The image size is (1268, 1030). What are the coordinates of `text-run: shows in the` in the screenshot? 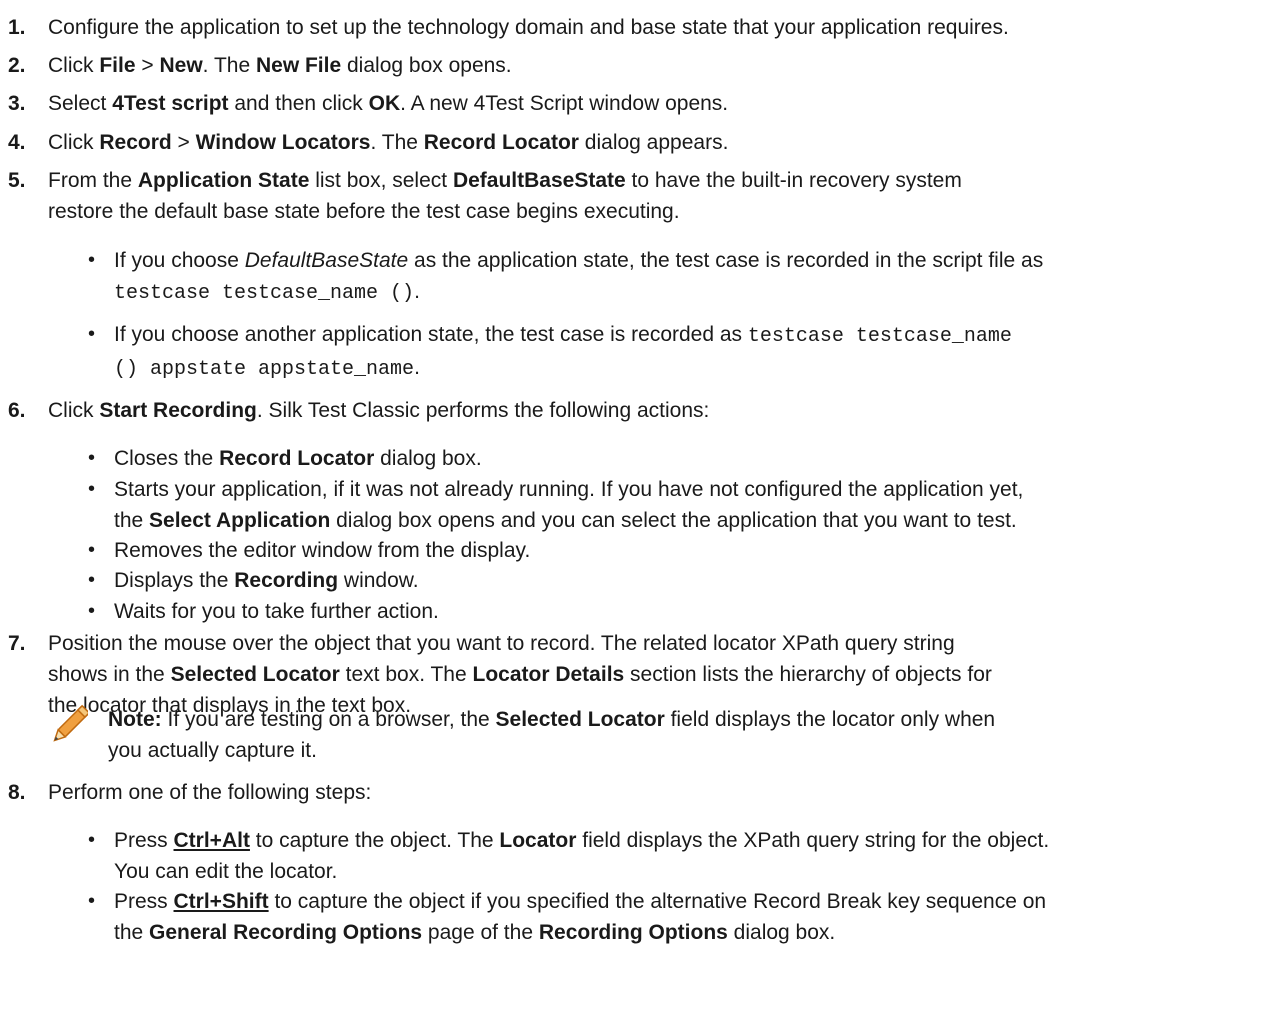 It's located at (109, 674).